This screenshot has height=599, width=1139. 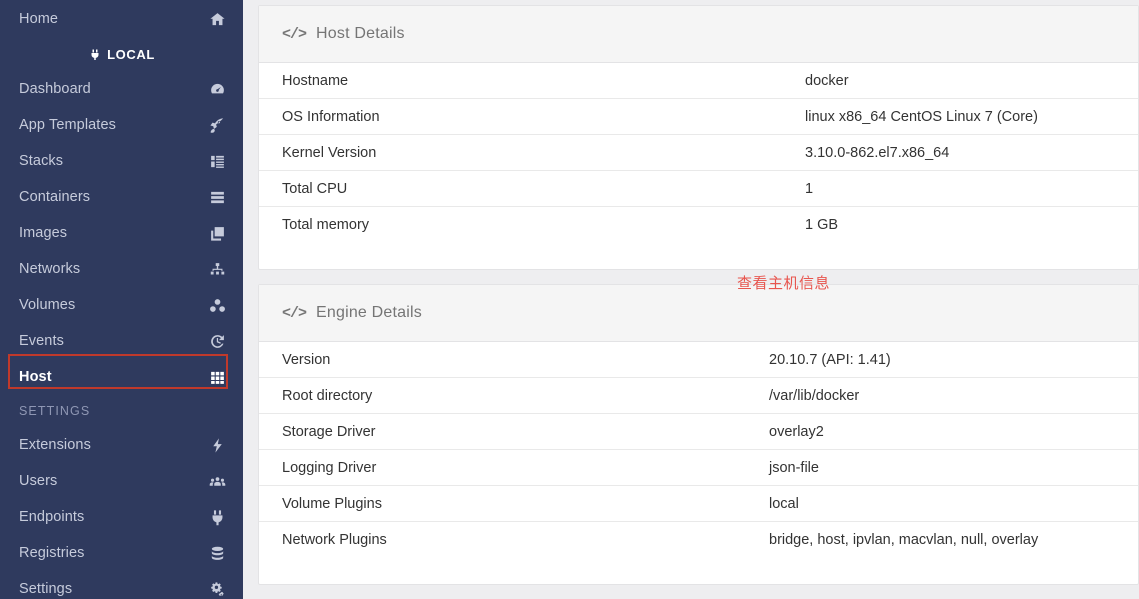 What do you see at coordinates (121, 341) in the screenshot?
I see `sidebar-item-events: Events` at bounding box center [121, 341].